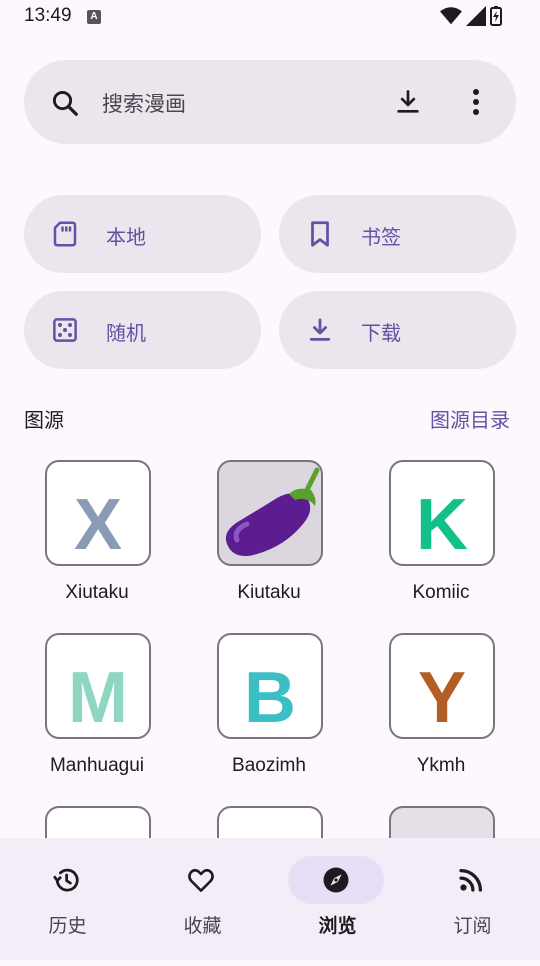 This screenshot has width=540, height=966. What do you see at coordinates (97, 765) in the screenshot?
I see `source-name: Manhuagui` at bounding box center [97, 765].